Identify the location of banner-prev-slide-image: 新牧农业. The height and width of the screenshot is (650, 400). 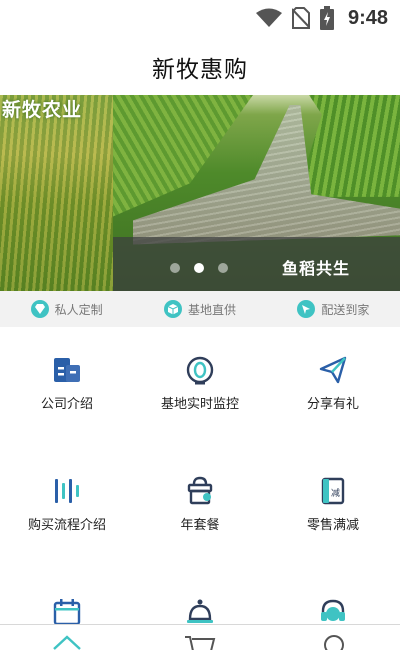
(56, 193).